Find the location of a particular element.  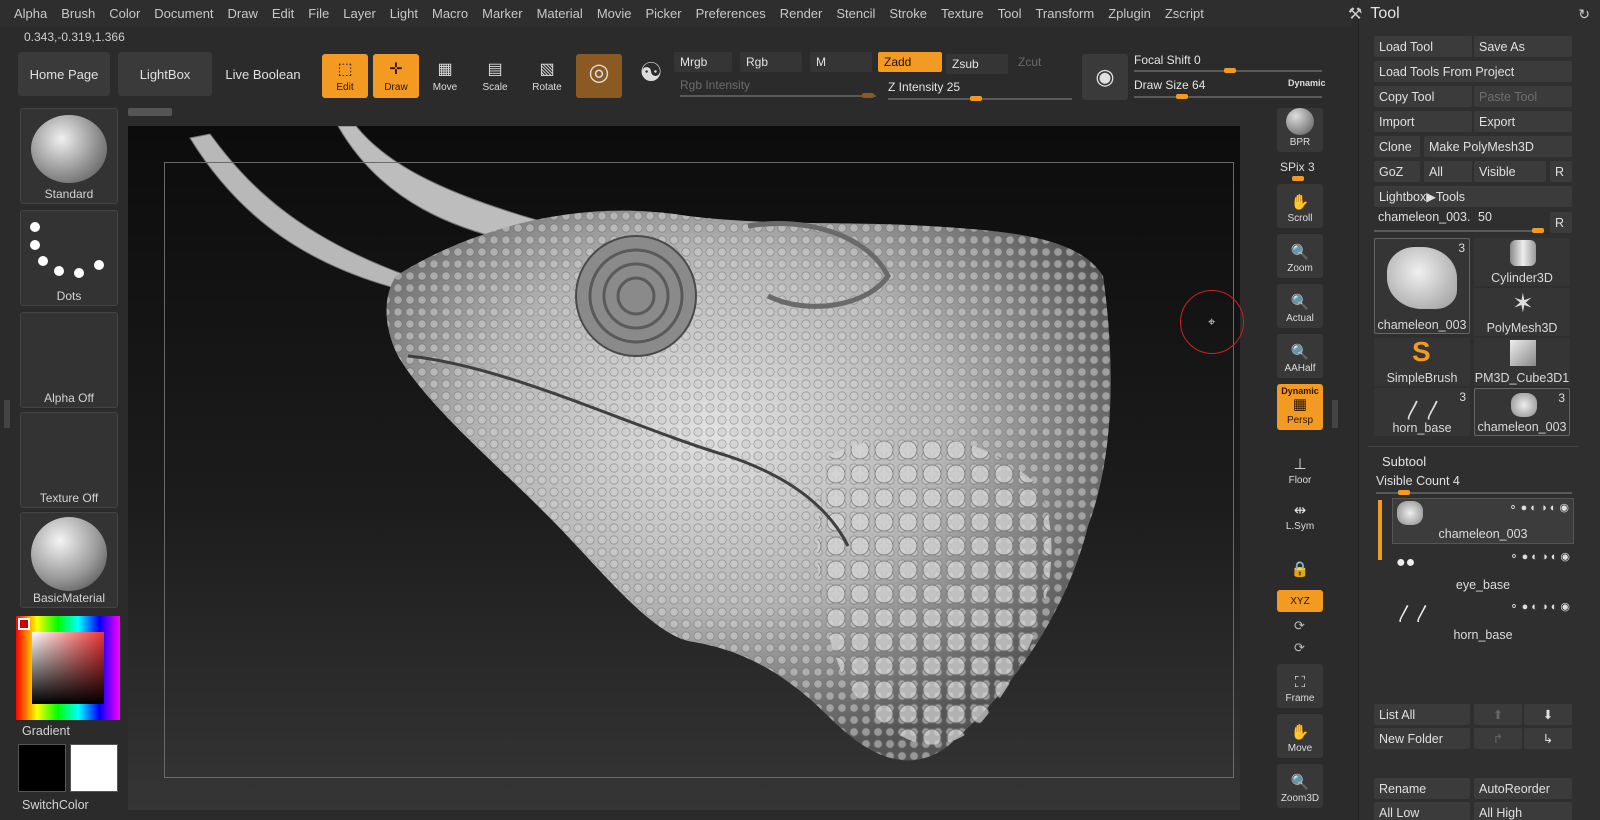

move-view-button: ✋ Move is located at coordinates (1300, 736).